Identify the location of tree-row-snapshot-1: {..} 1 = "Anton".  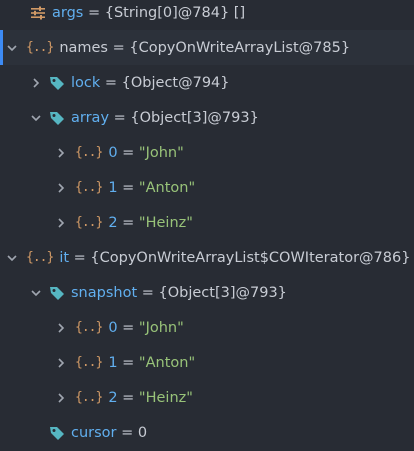
(207, 362).